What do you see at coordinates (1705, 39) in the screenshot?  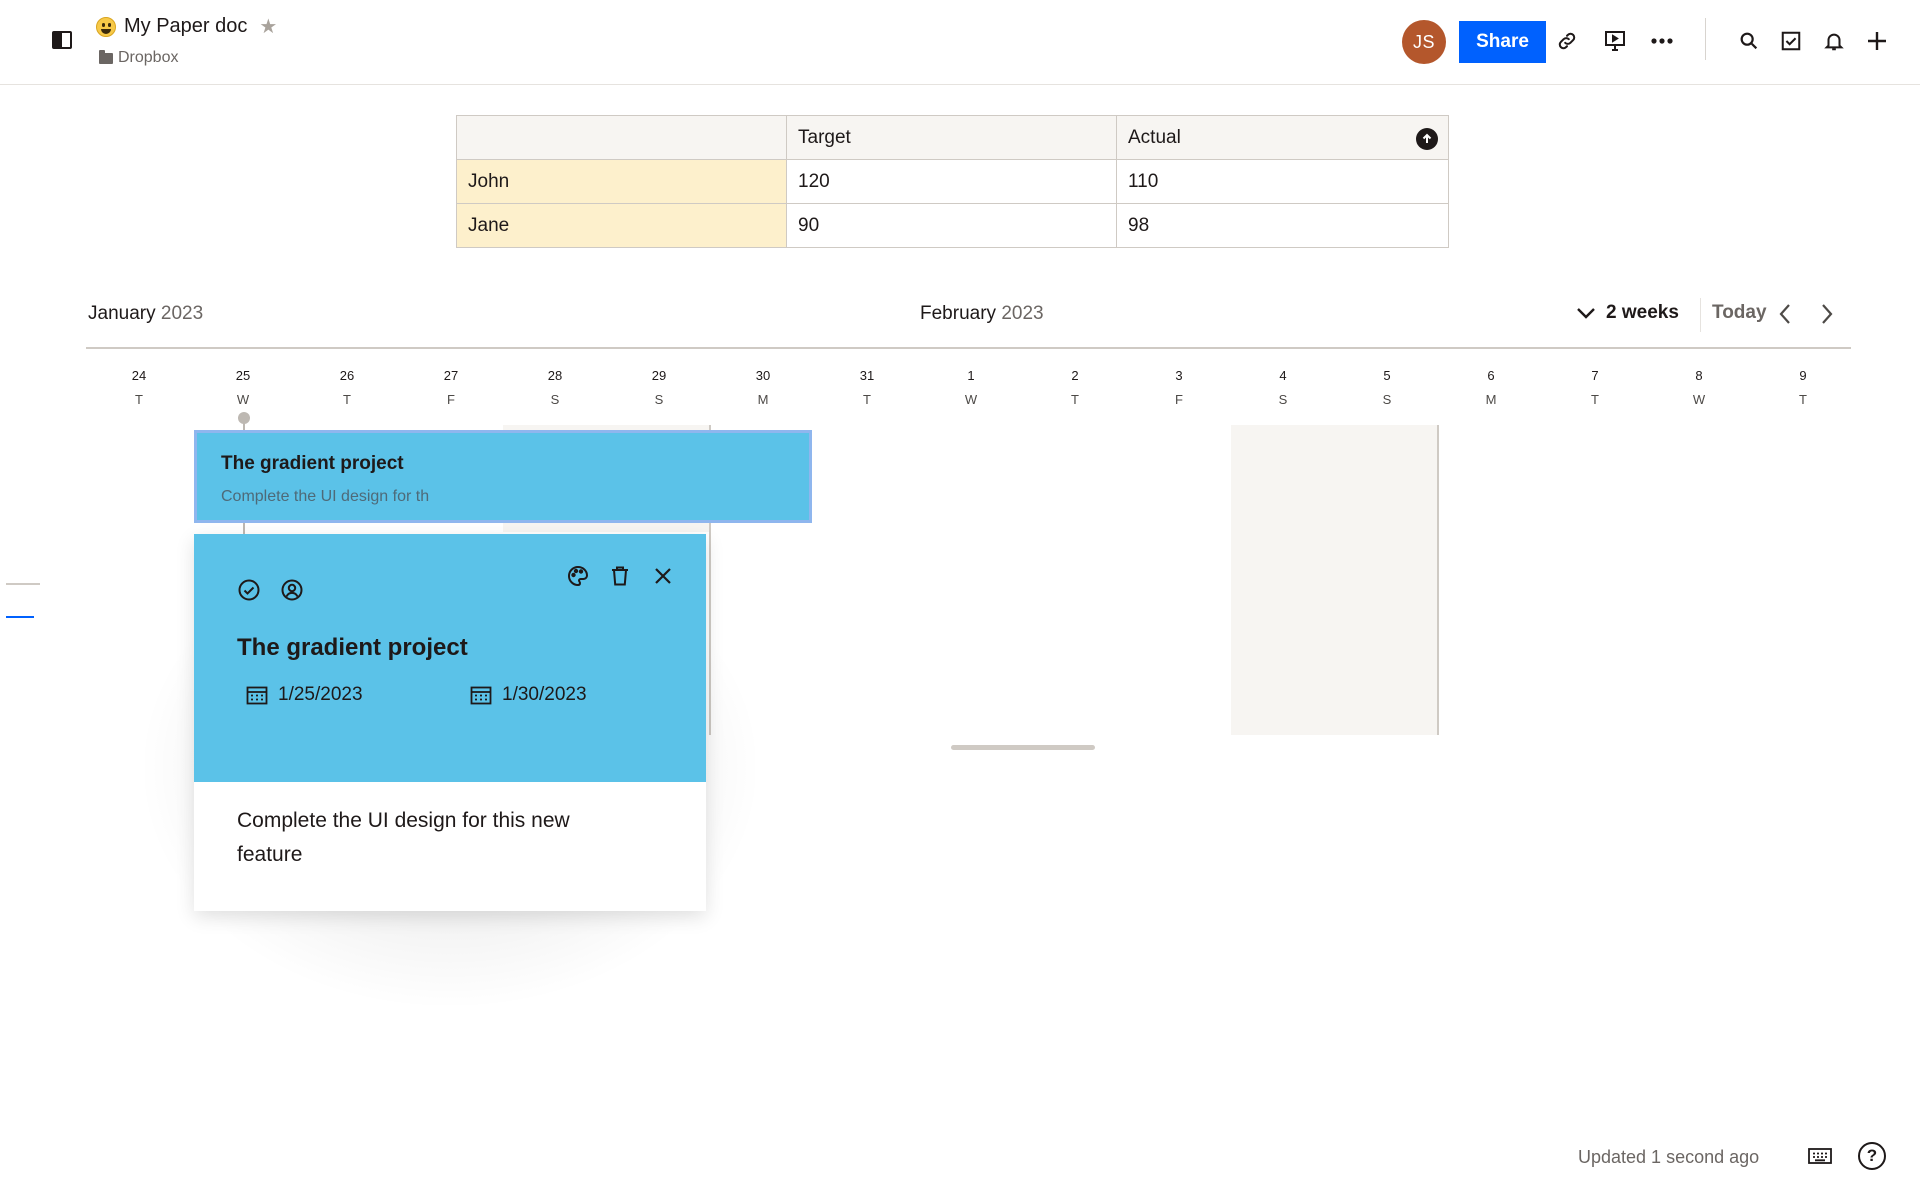 I see `toolbar-divider` at bounding box center [1705, 39].